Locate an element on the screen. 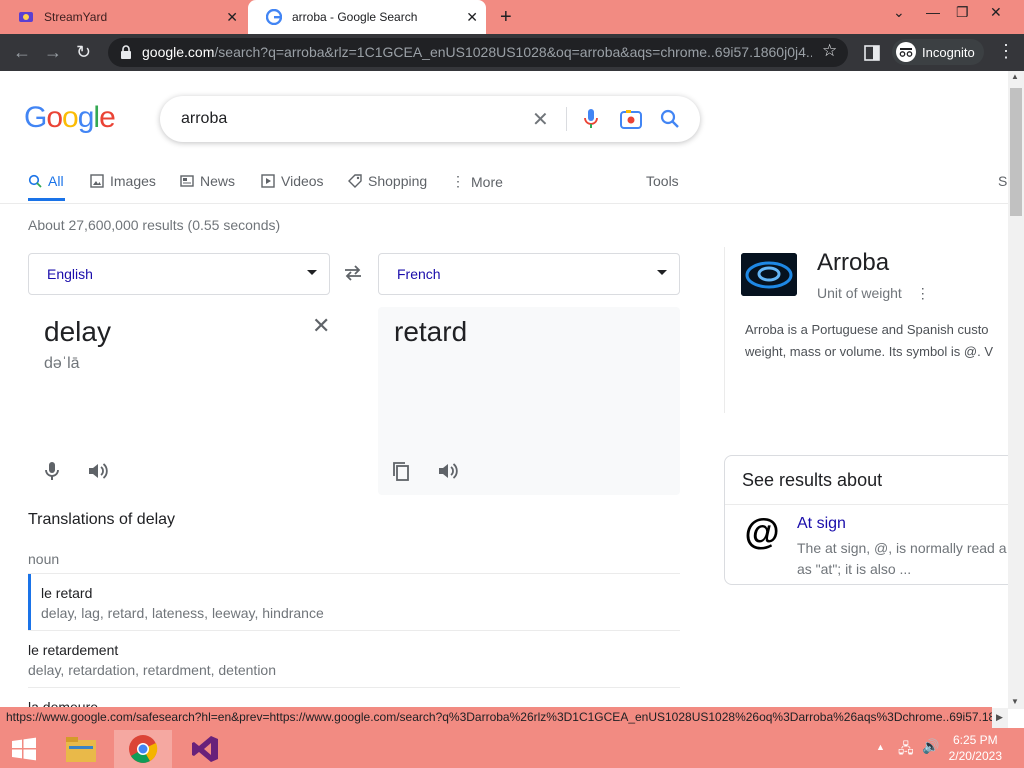  menu-kebab-icon: ⋮ is located at coordinates (1006, 51).